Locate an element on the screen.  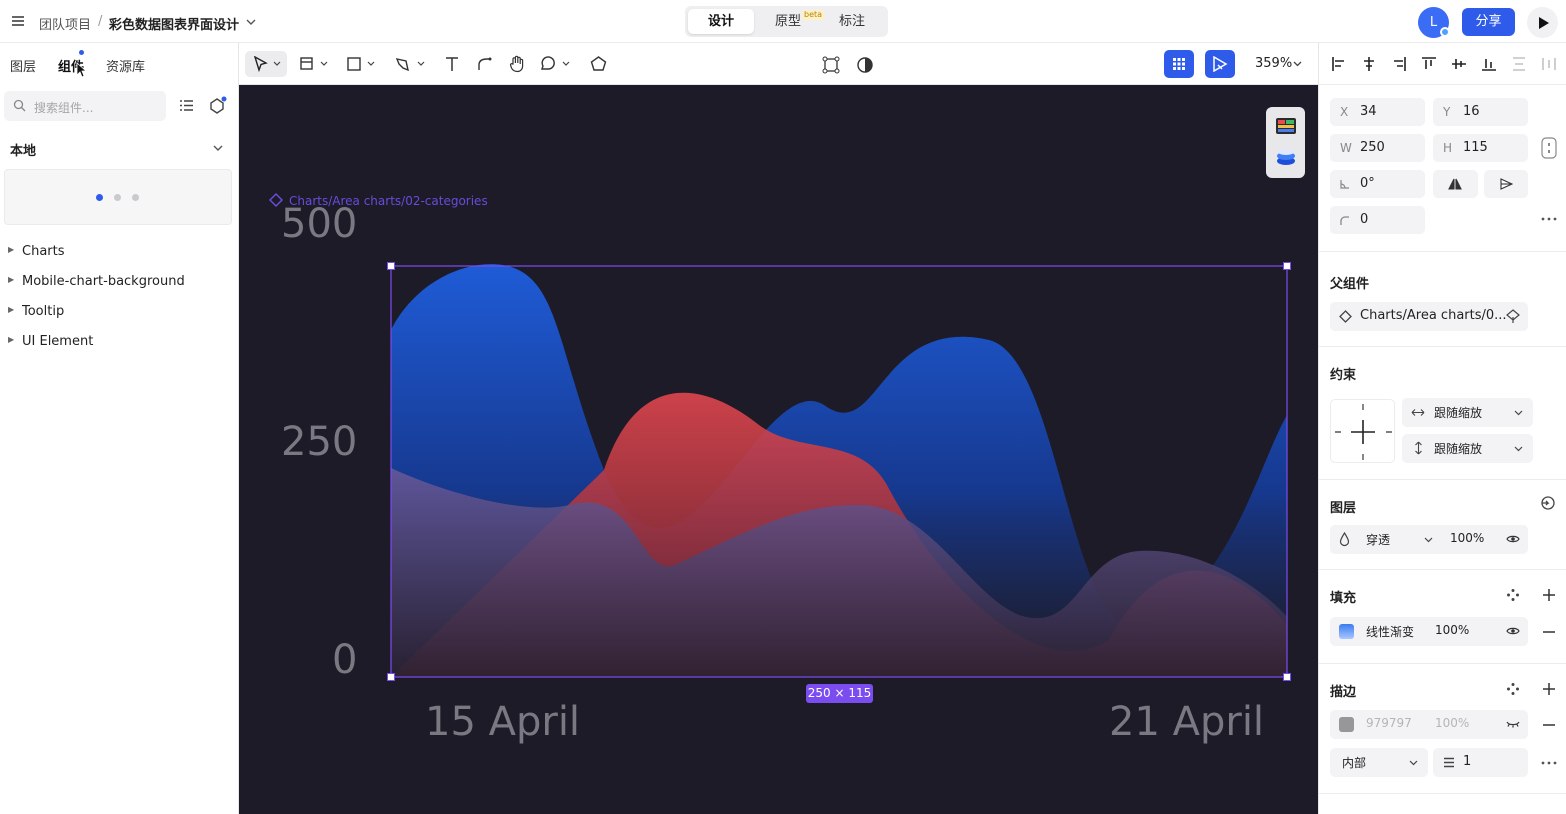
contrast-button is located at coordinates (865, 64).